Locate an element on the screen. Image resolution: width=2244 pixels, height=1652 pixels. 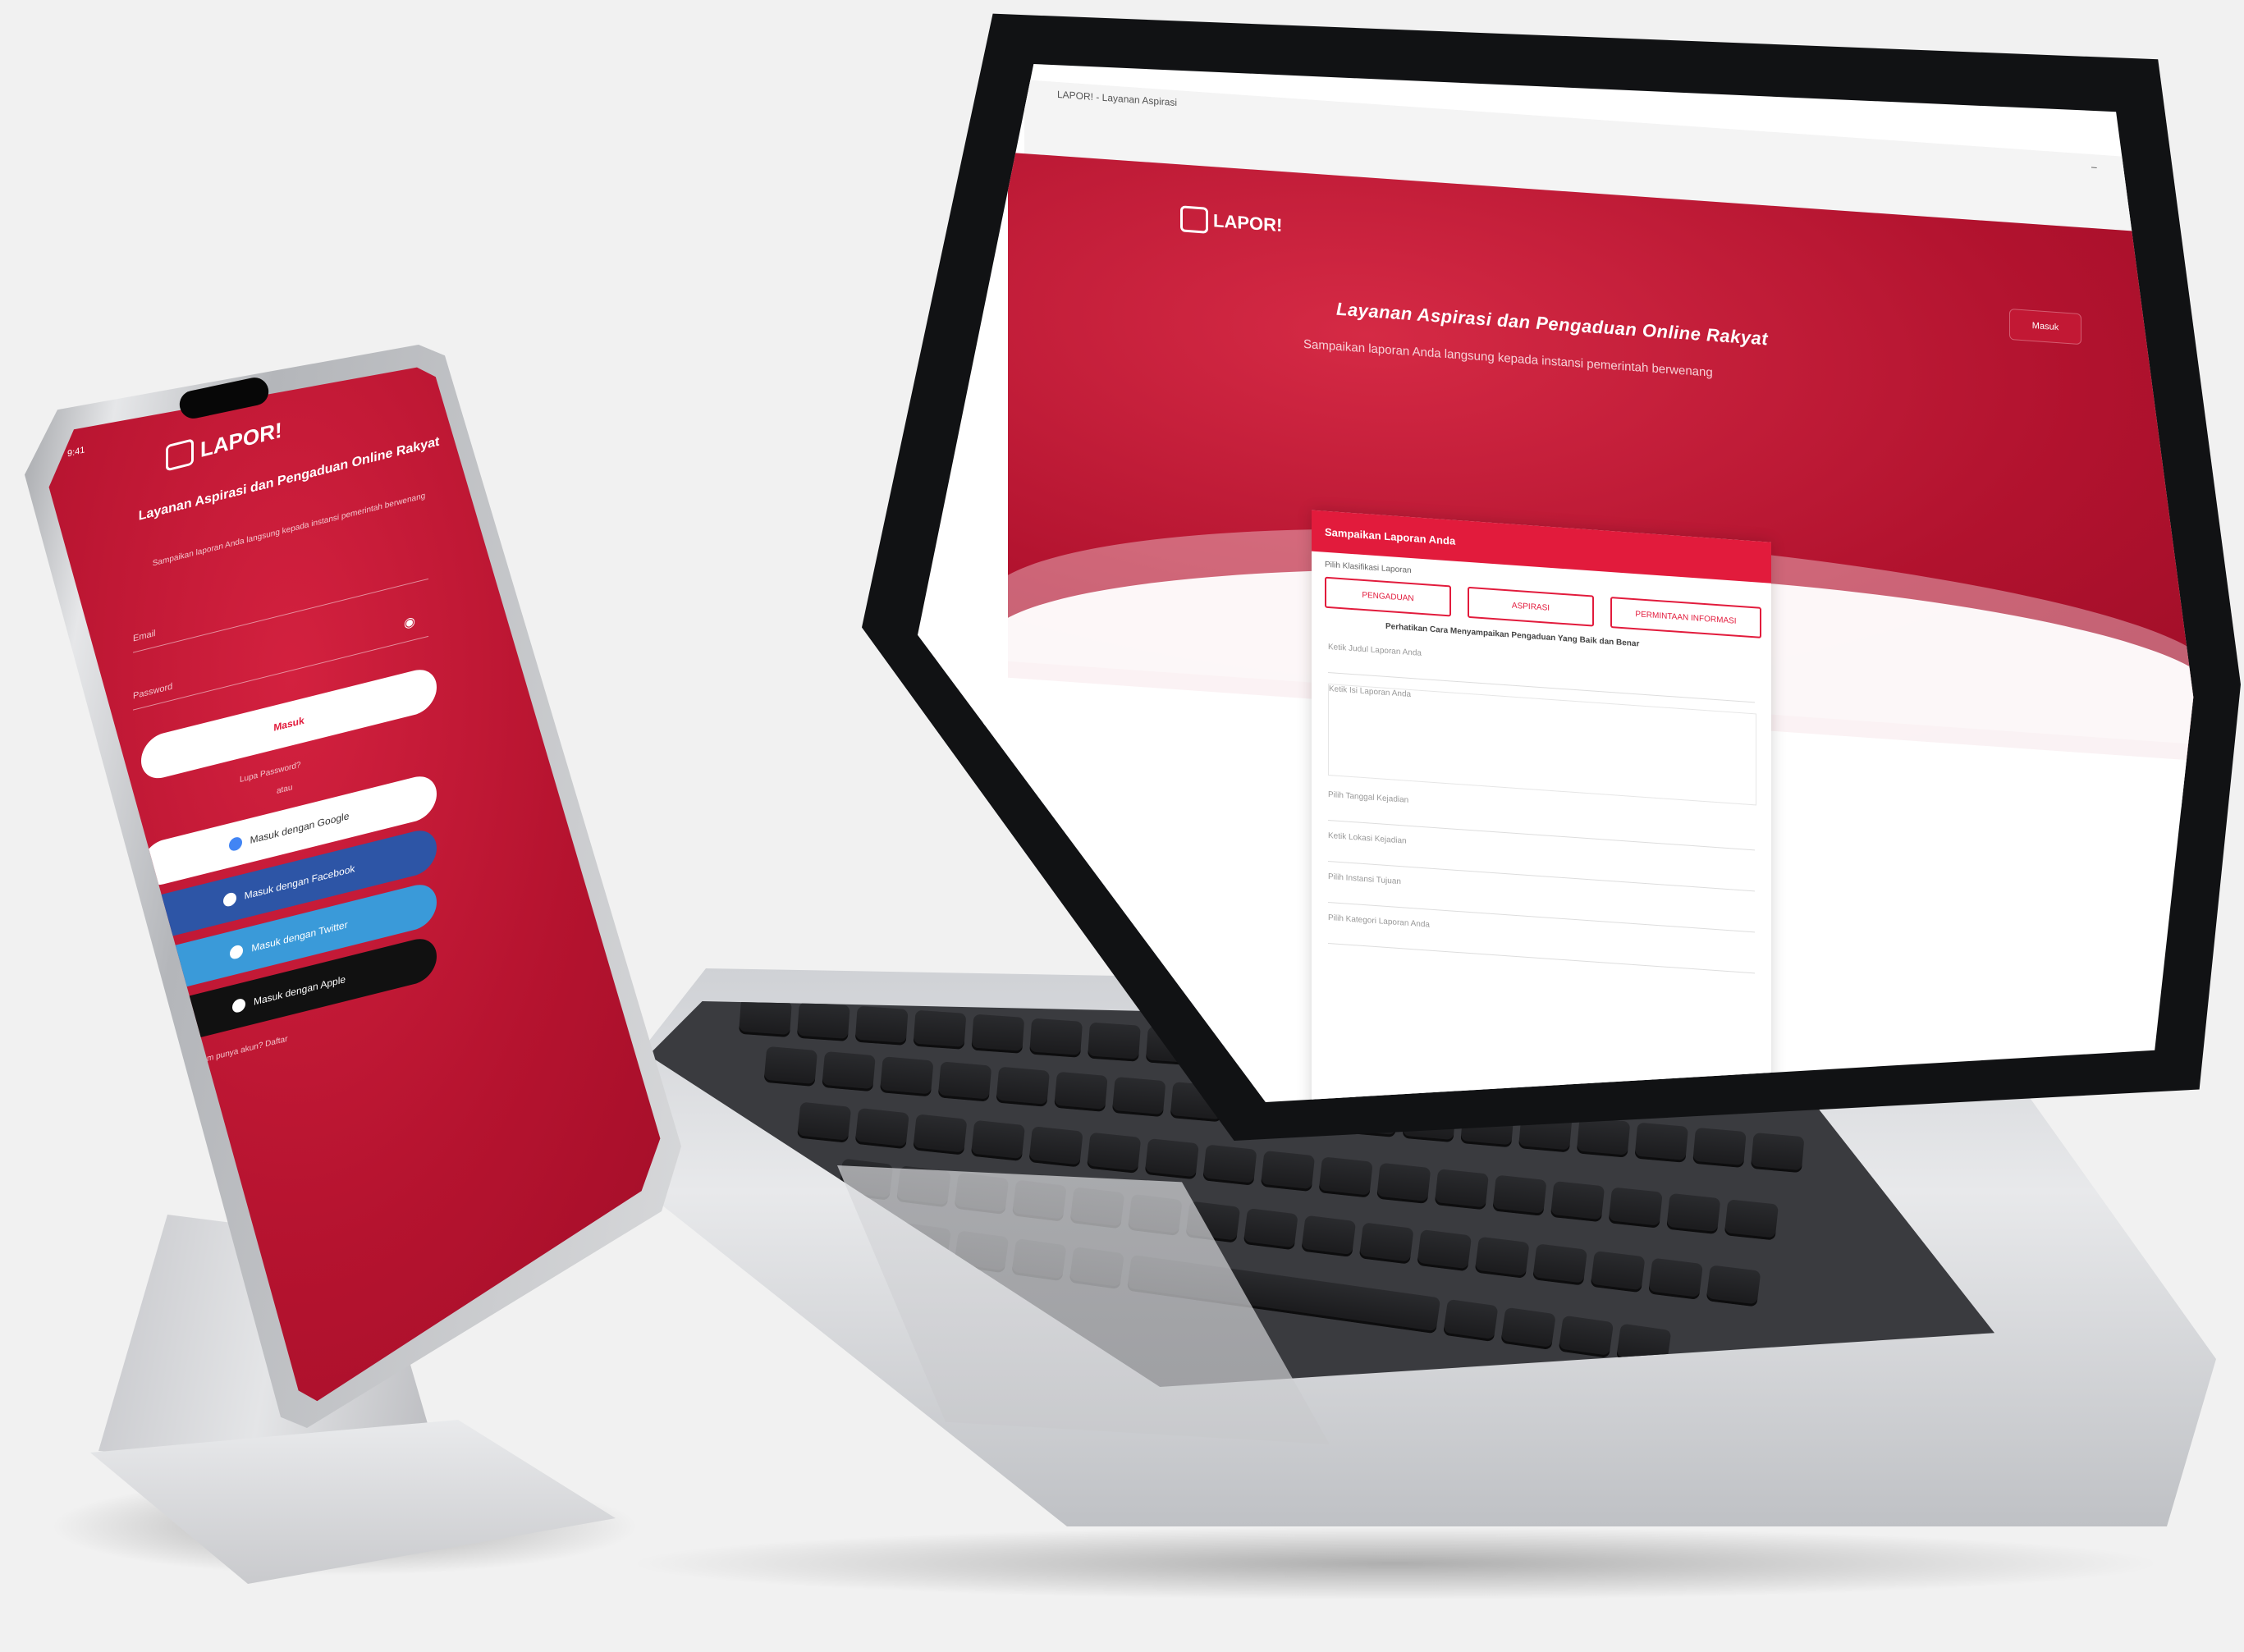
category-label: Pilih Klasifikasi Laporan is located at coordinates (1368, 568).